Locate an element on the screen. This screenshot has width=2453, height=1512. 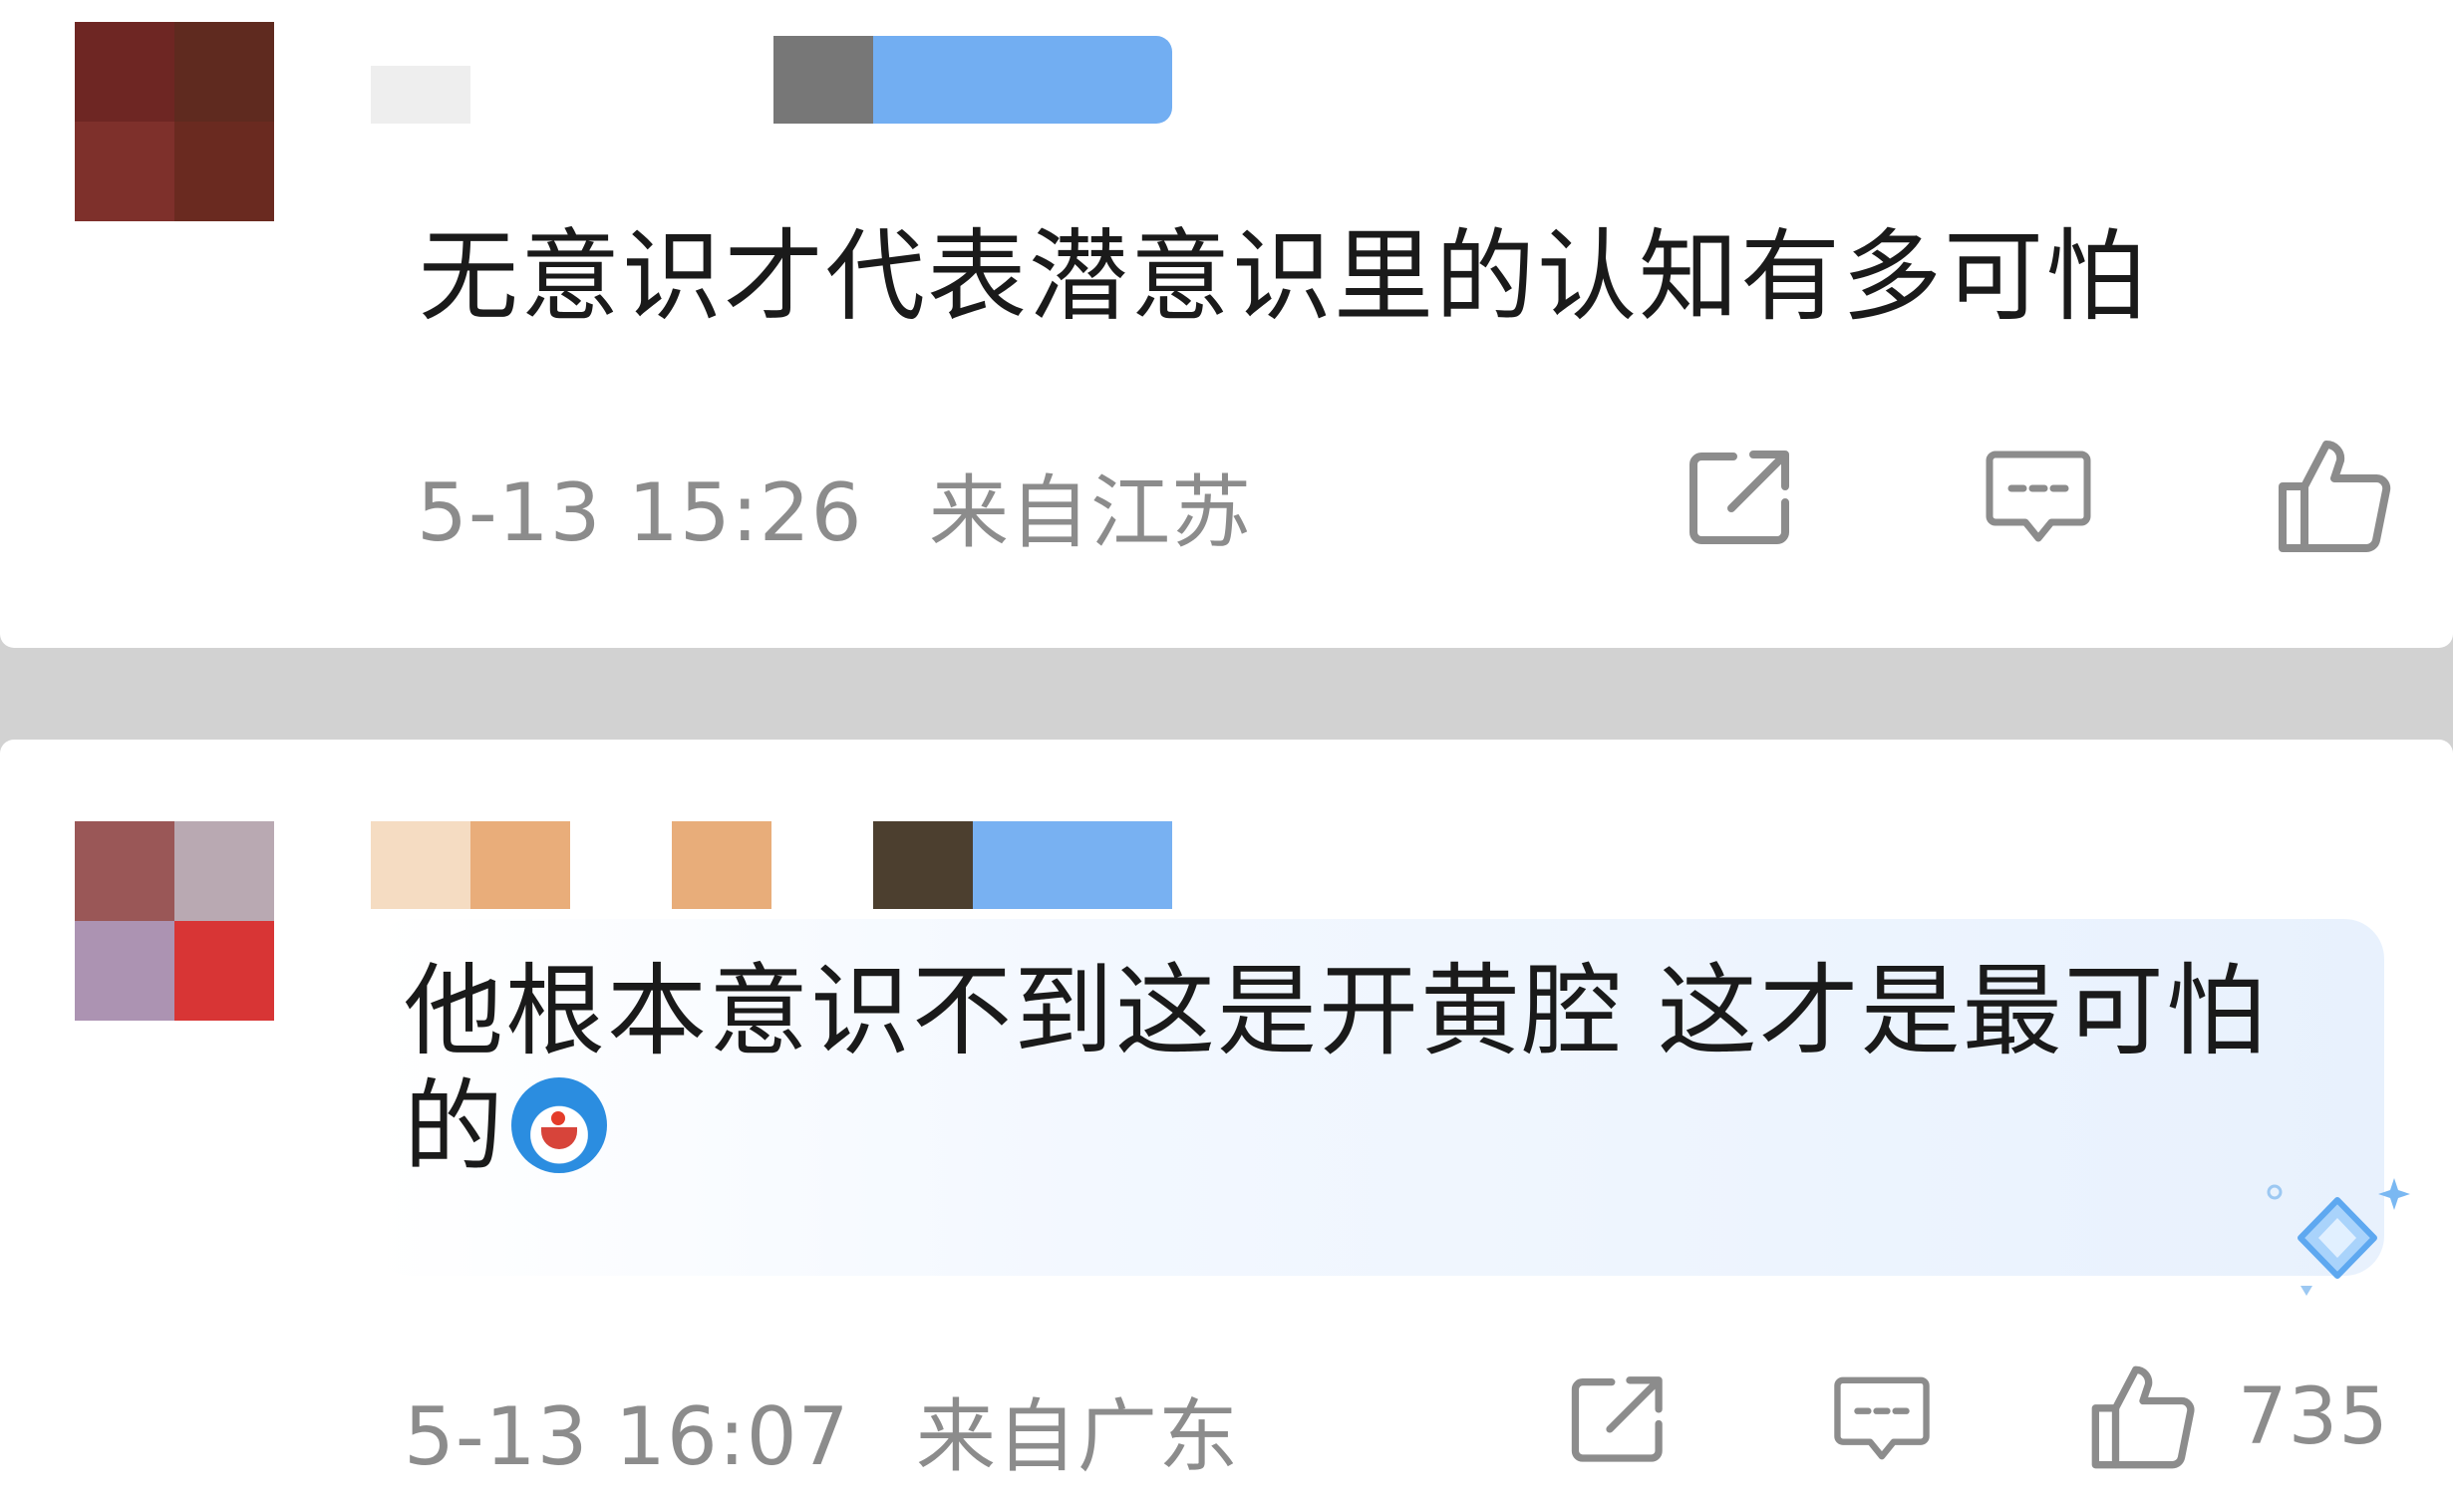
like-button: 735 is located at coordinates (2238, 1417).